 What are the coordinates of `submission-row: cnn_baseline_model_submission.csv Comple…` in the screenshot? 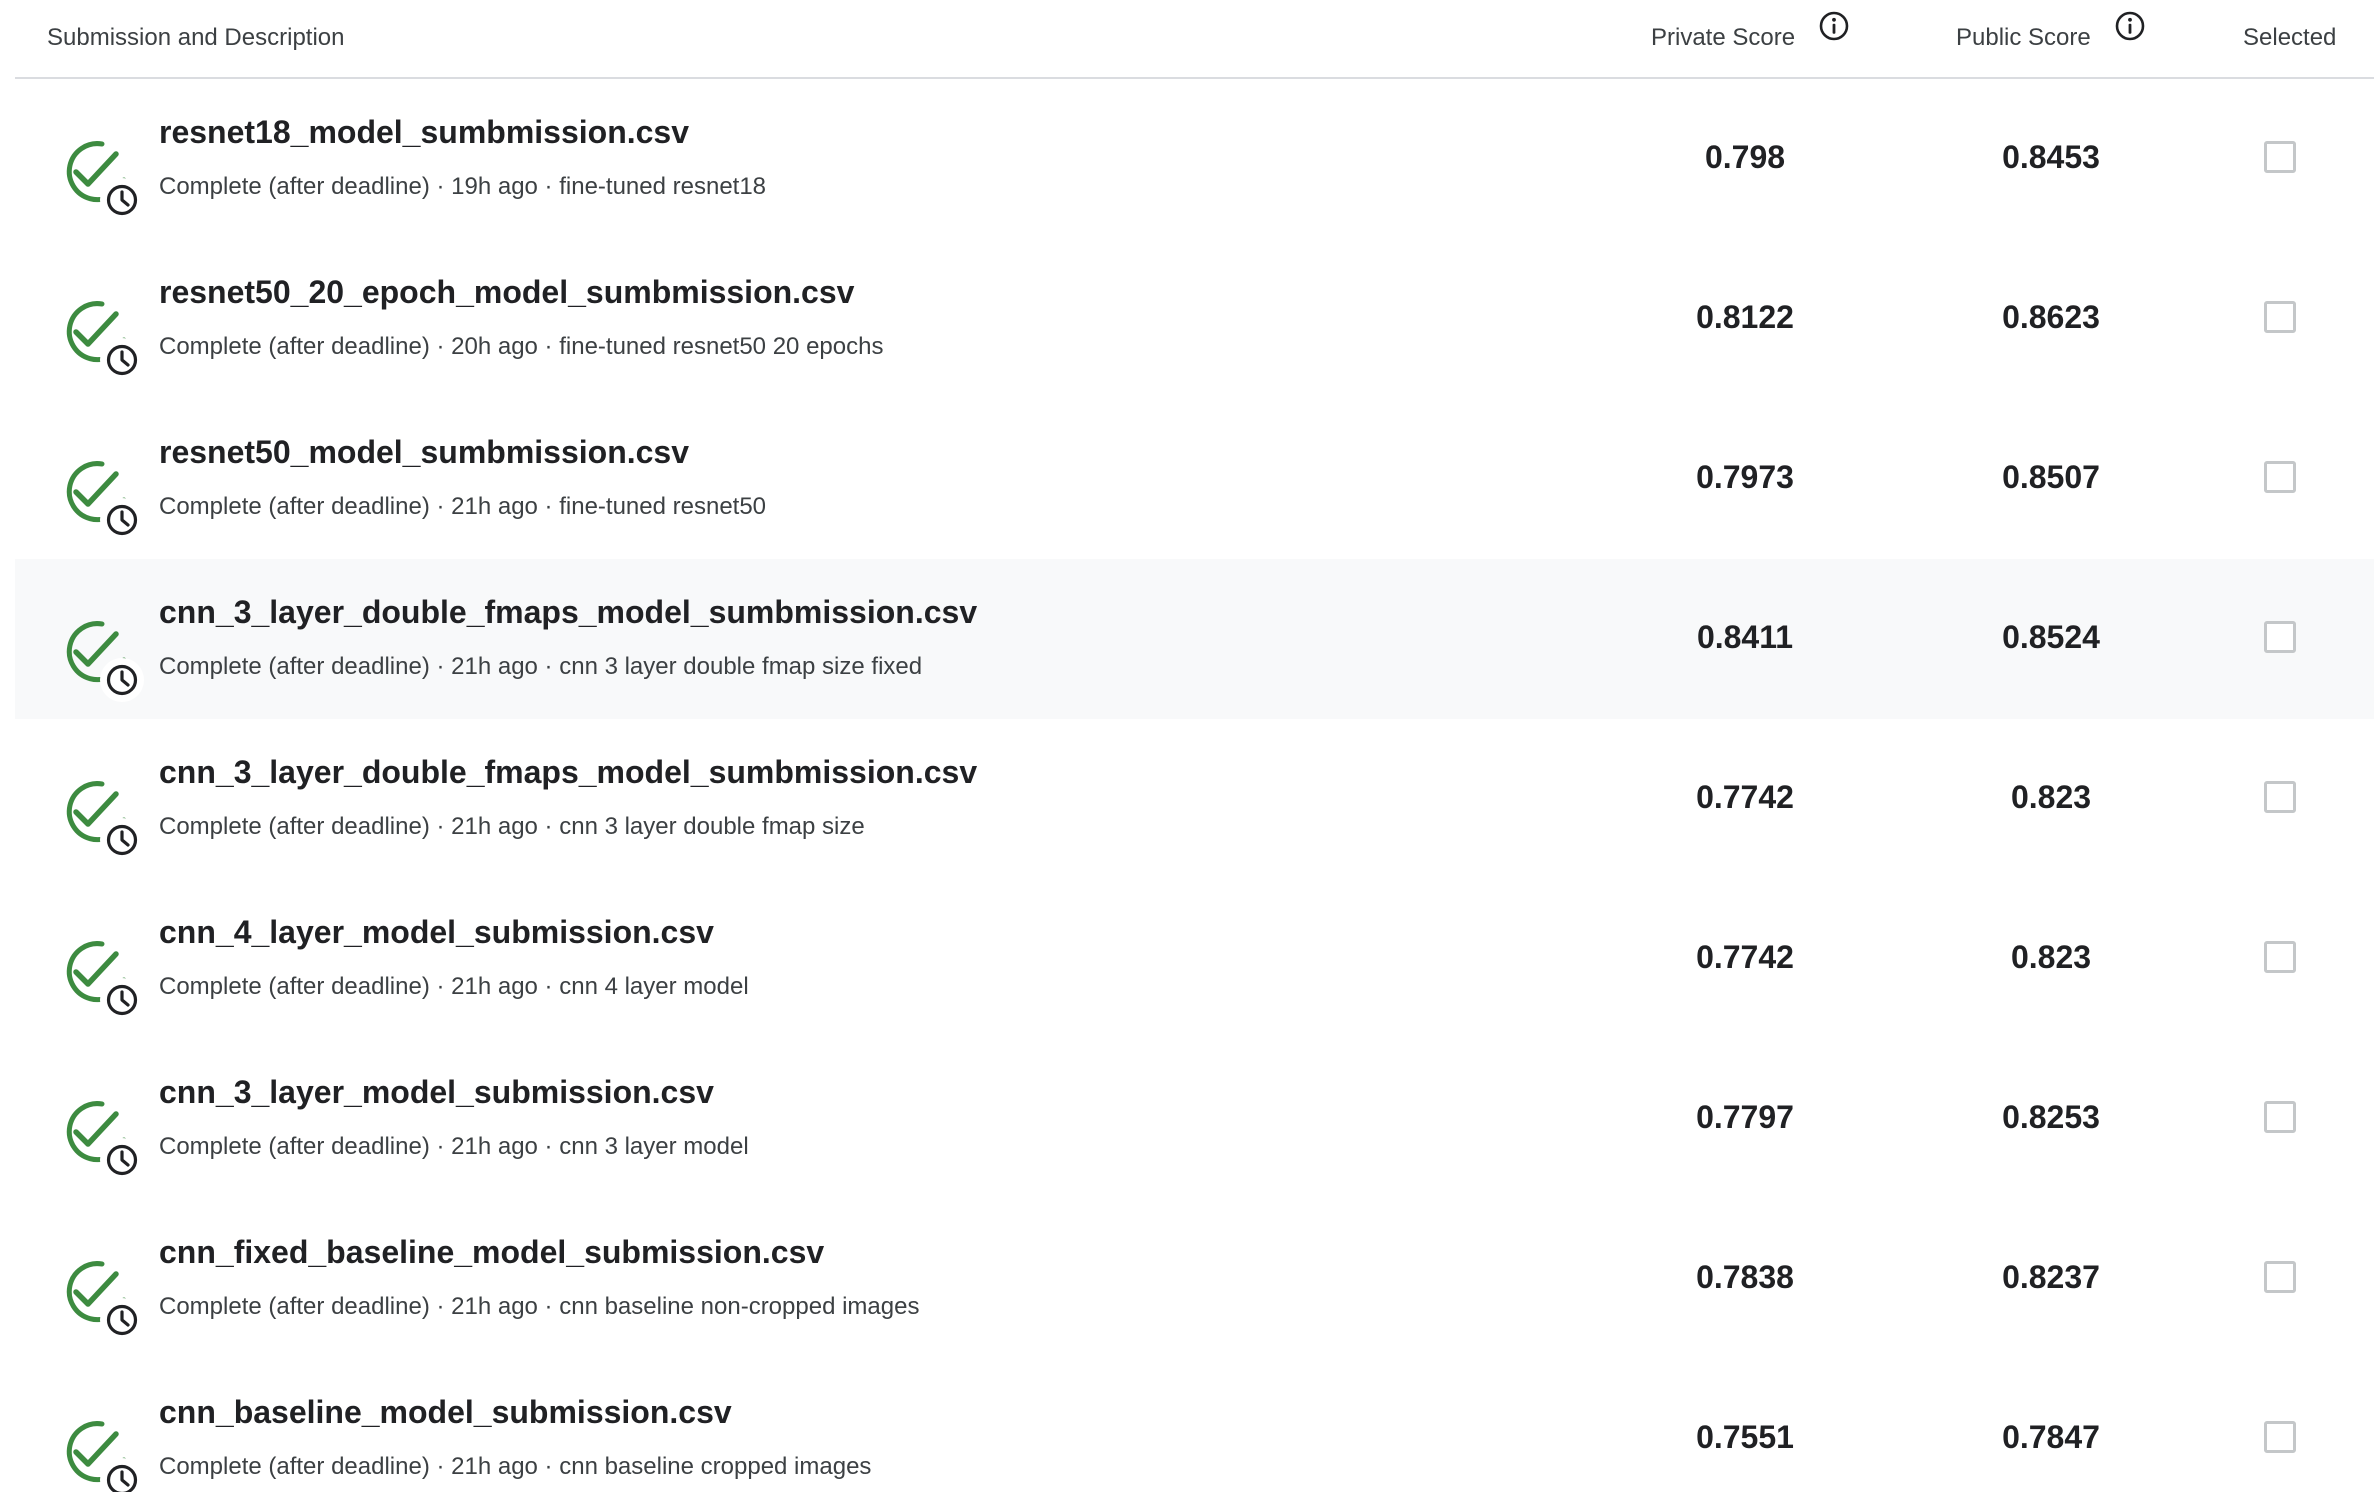 It's located at (1194, 1425).